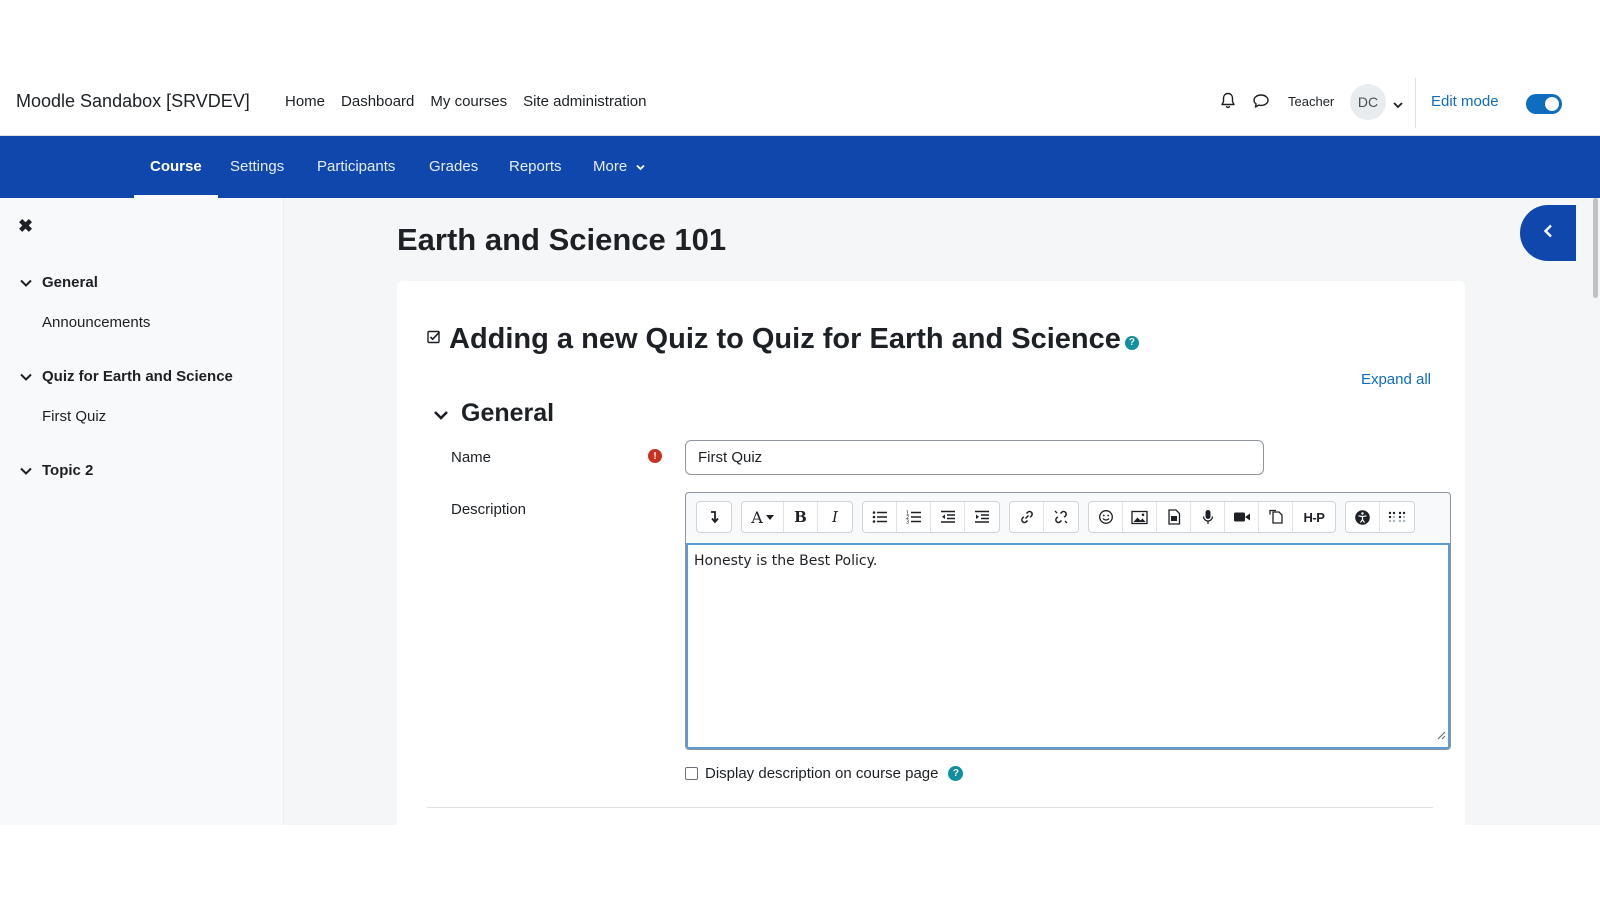  I want to click on page-scrollbar, so click(1595, 248).